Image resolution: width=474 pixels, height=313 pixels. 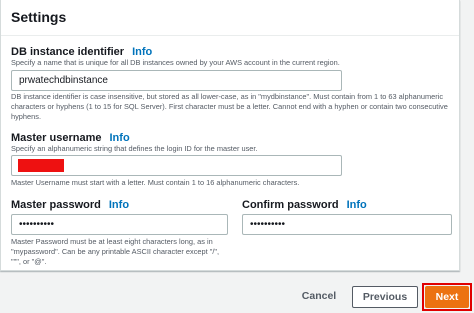 What do you see at coordinates (447, 297) in the screenshot?
I see `next-button: Next` at bounding box center [447, 297].